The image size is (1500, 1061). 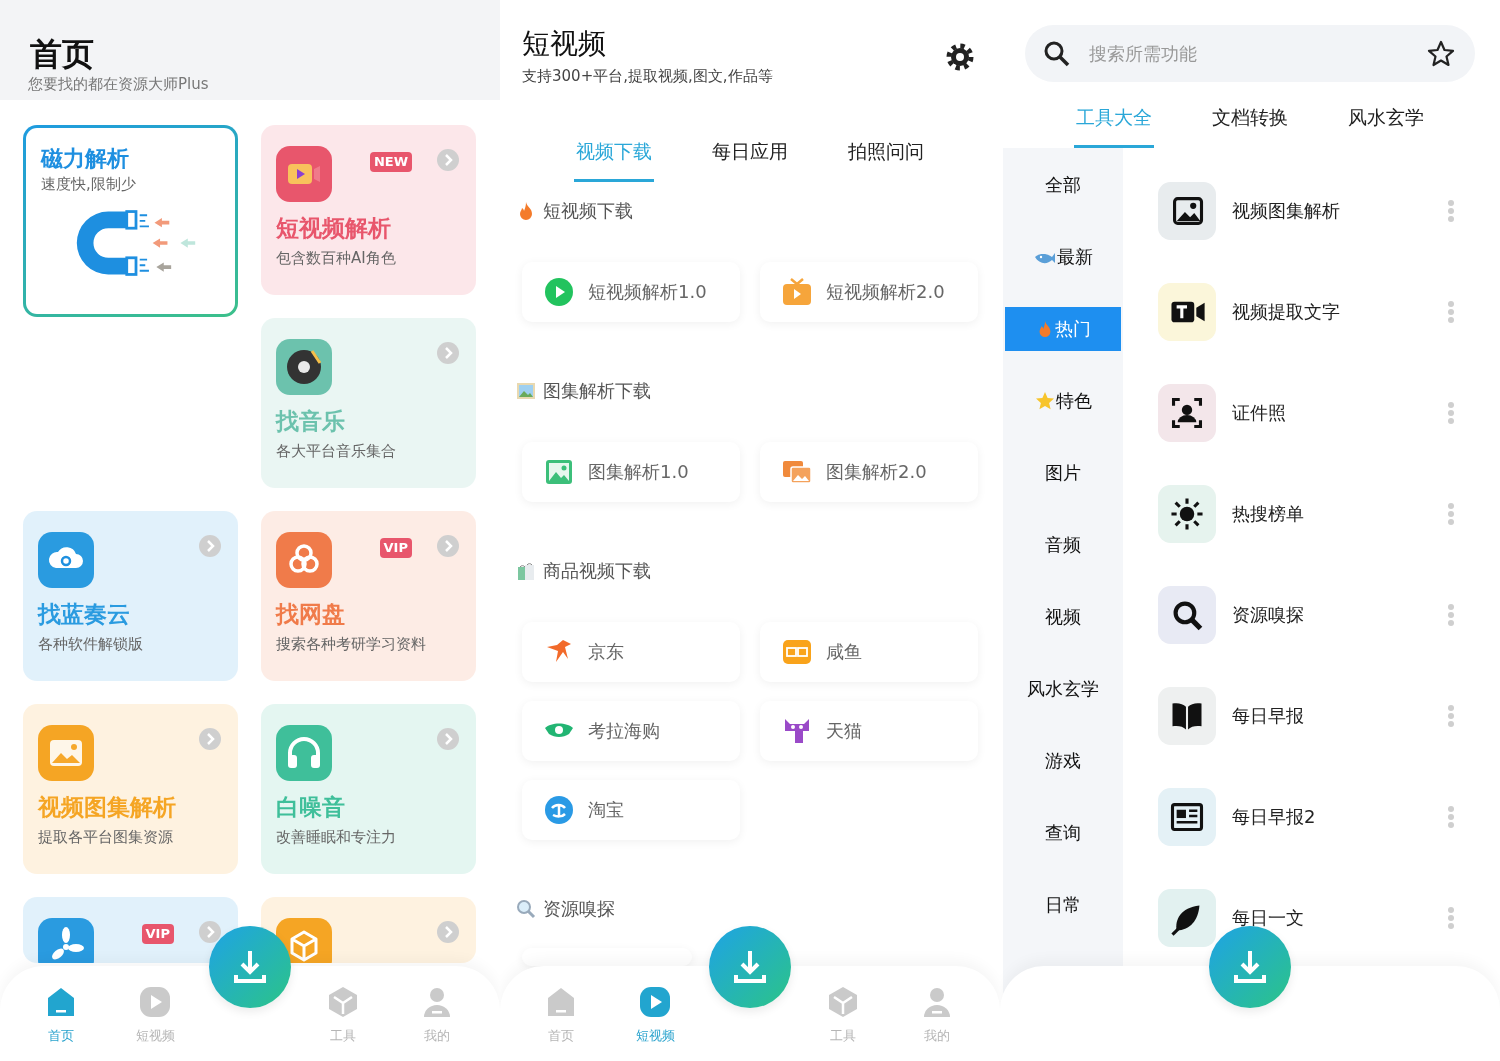 What do you see at coordinates (107, 807) in the screenshot?
I see `card-title: 视频图集解析` at bounding box center [107, 807].